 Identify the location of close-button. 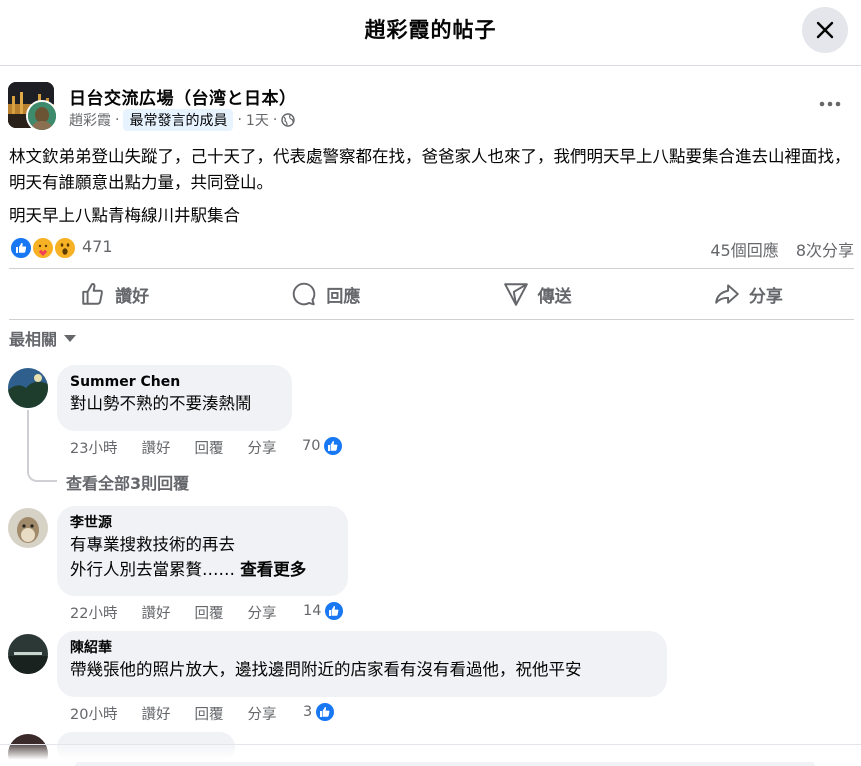
(825, 30).